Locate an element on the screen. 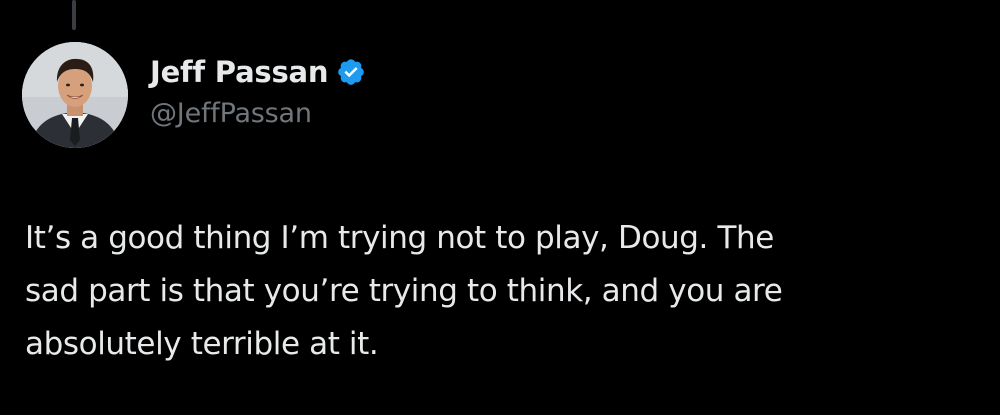 This screenshot has width=1000, height=415. avatar is located at coordinates (75, 95).